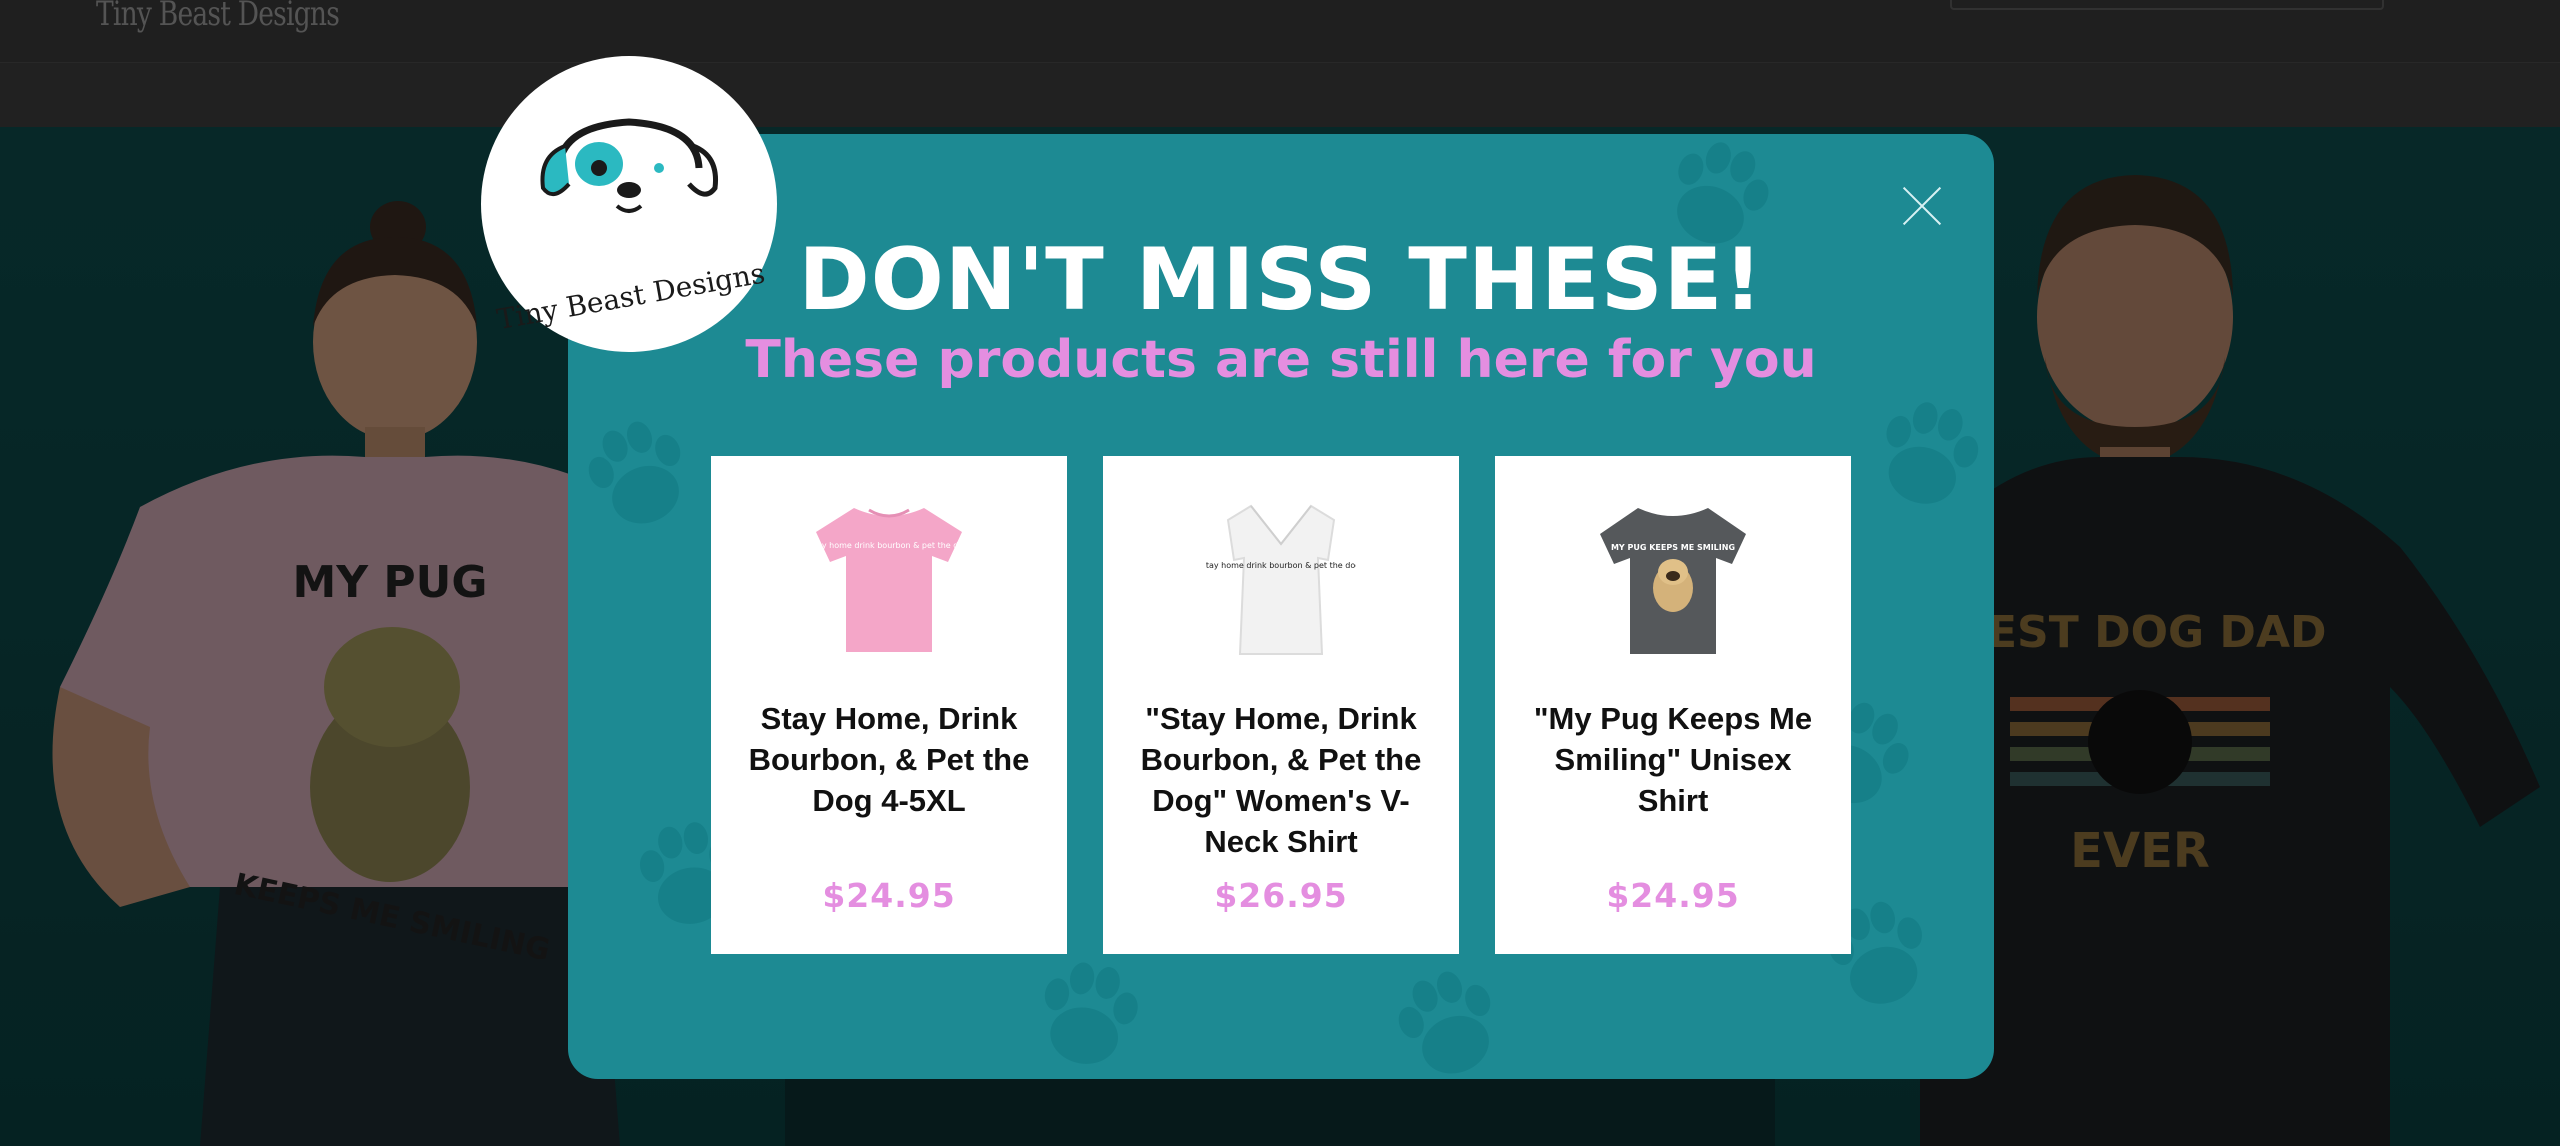 The width and height of the screenshot is (2560, 1146). Describe the element at coordinates (1281, 280) in the screenshot. I see `modal-title: DON'T MISS THESE!` at that location.